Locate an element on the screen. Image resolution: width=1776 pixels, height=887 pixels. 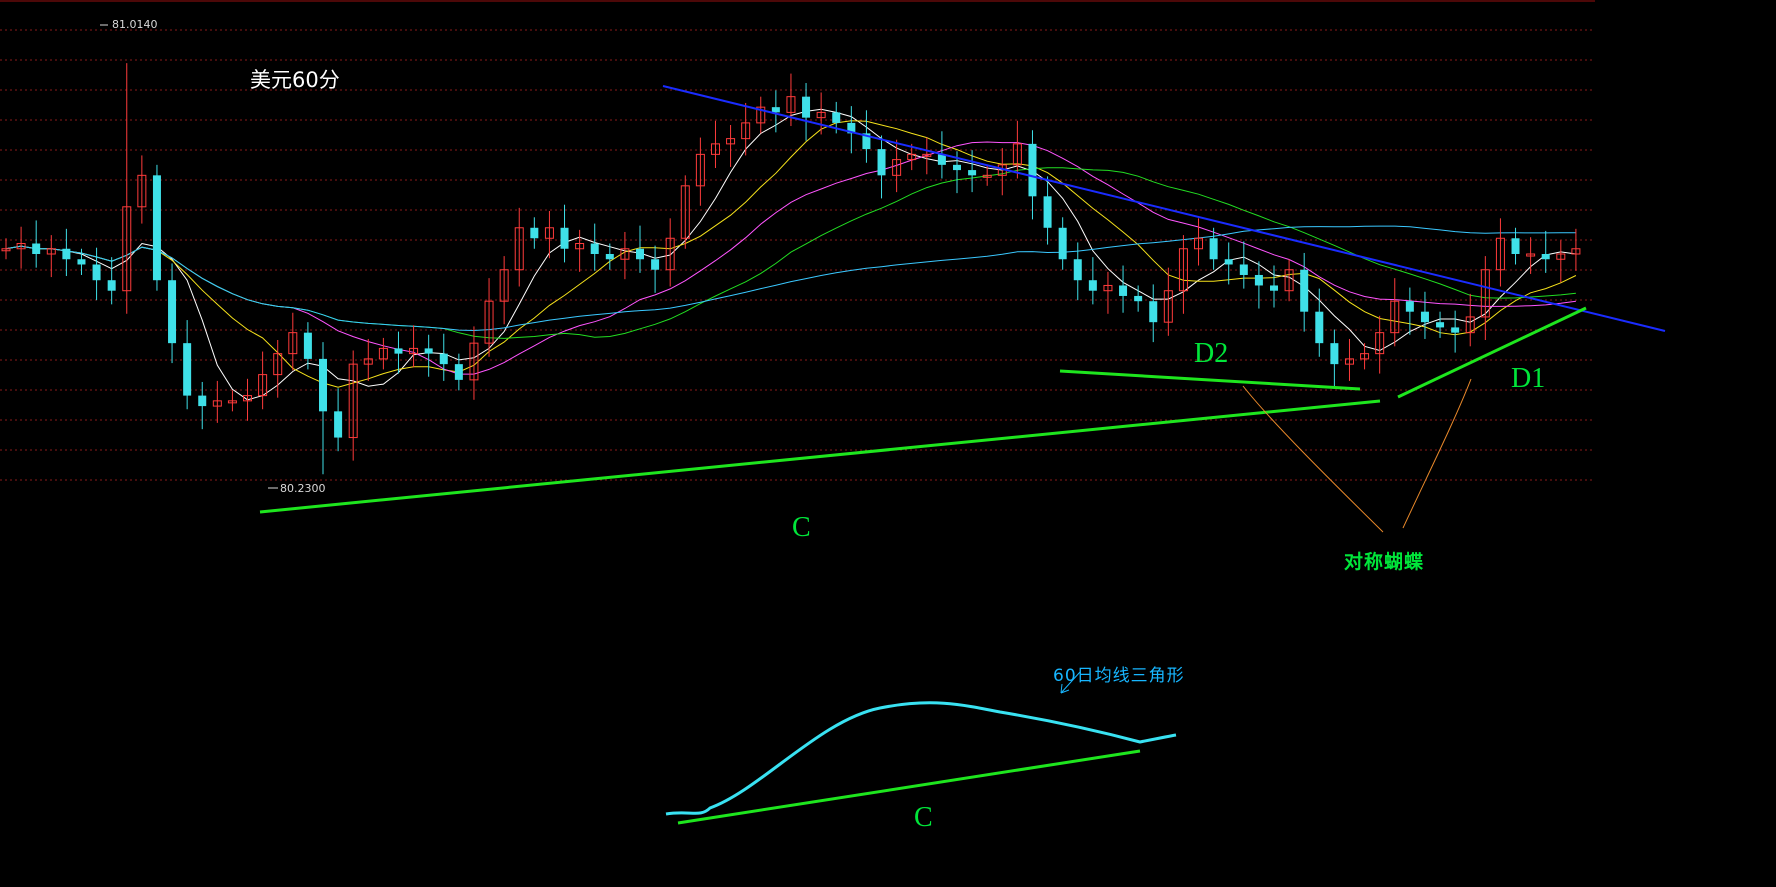
pattern-label-c: C is located at coordinates (801, 527).